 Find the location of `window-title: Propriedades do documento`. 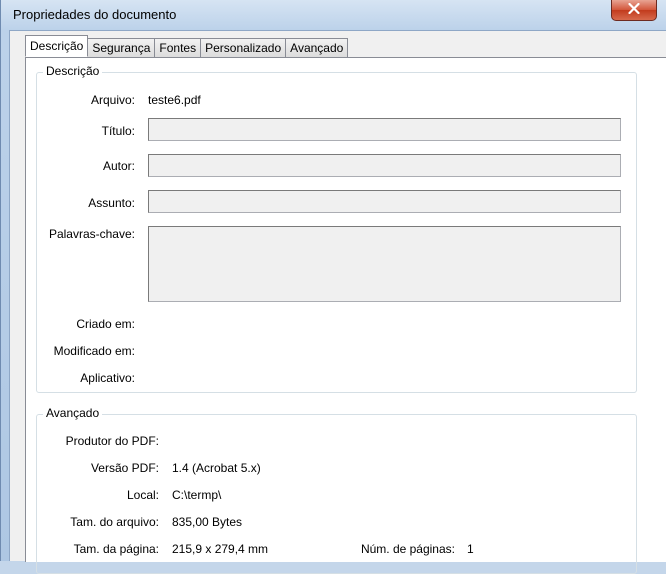

window-title: Propriedades do documento is located at coordinates (95, 14).